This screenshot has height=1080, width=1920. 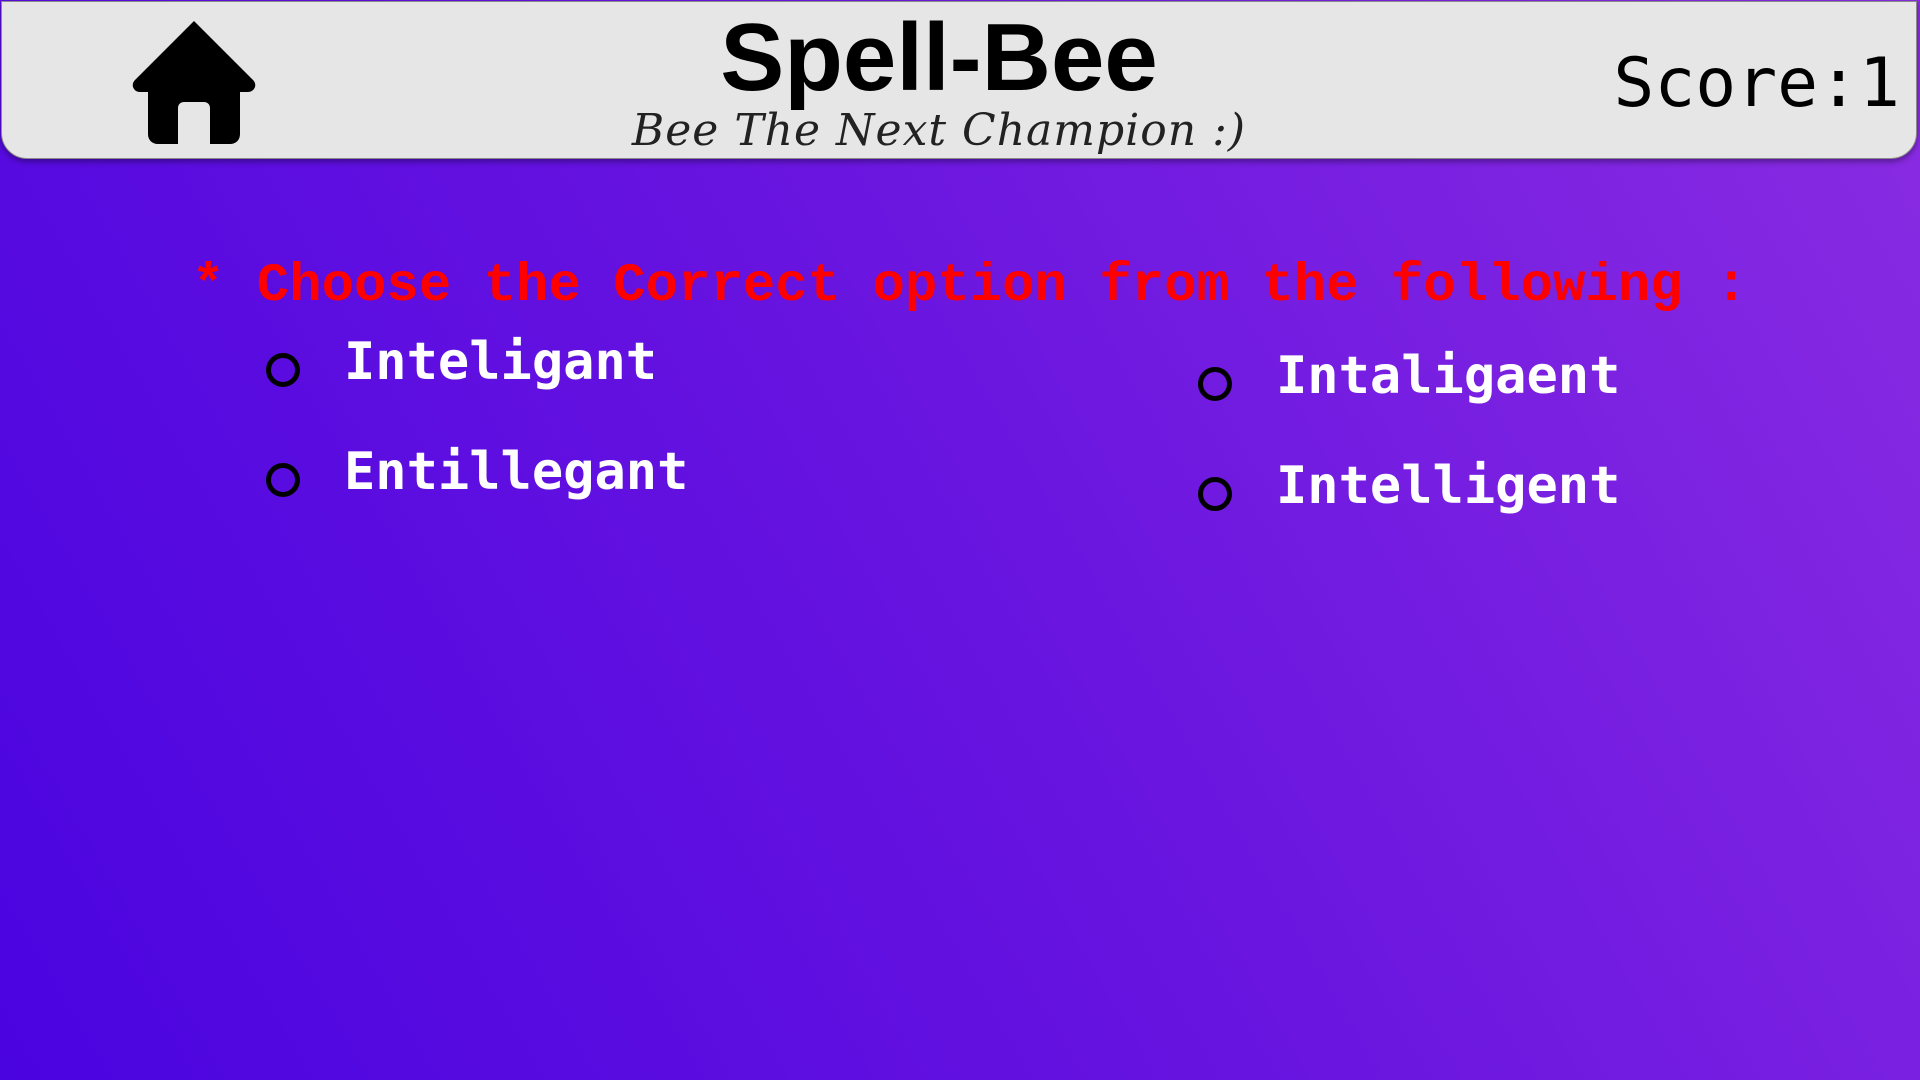 I want to click on option-label: Inteligant, so click(x=501, y=362).